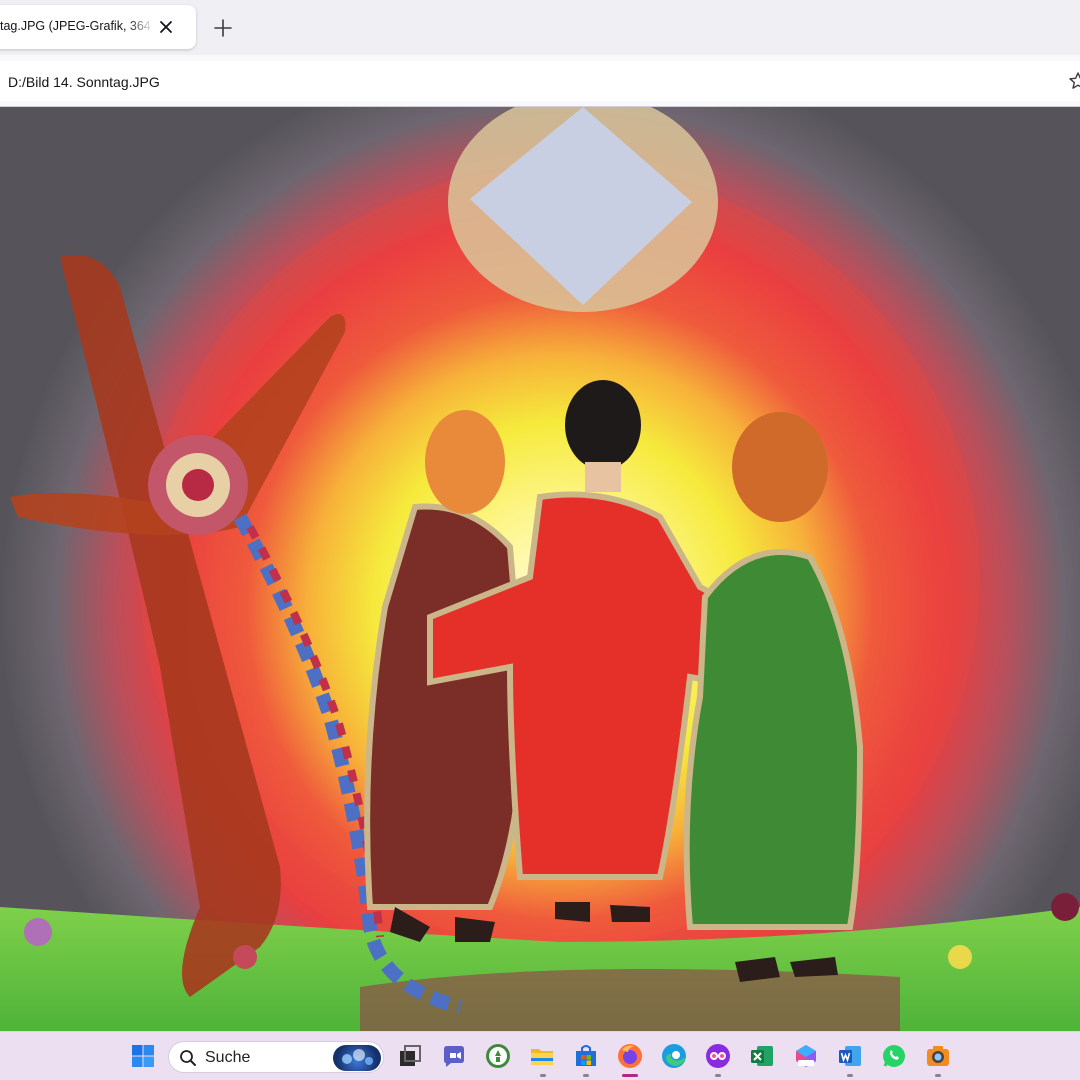  I want to click on teams-icon, so click(454, 1056).